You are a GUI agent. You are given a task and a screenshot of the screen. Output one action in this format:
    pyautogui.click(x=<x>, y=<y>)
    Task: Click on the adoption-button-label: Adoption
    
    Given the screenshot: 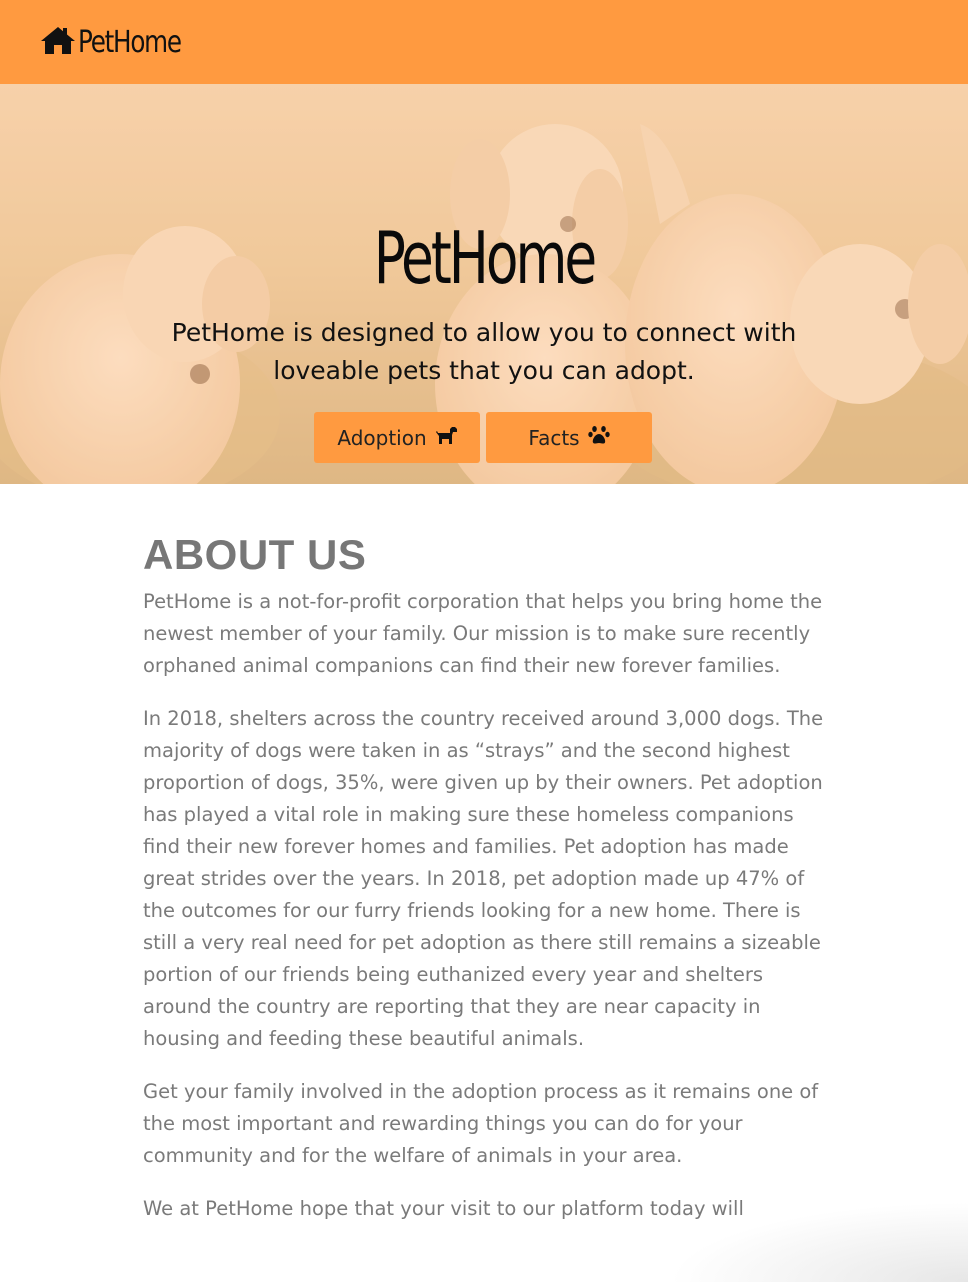 What is the action you would take?
    pyautogui.click(x=382, y=437)
    